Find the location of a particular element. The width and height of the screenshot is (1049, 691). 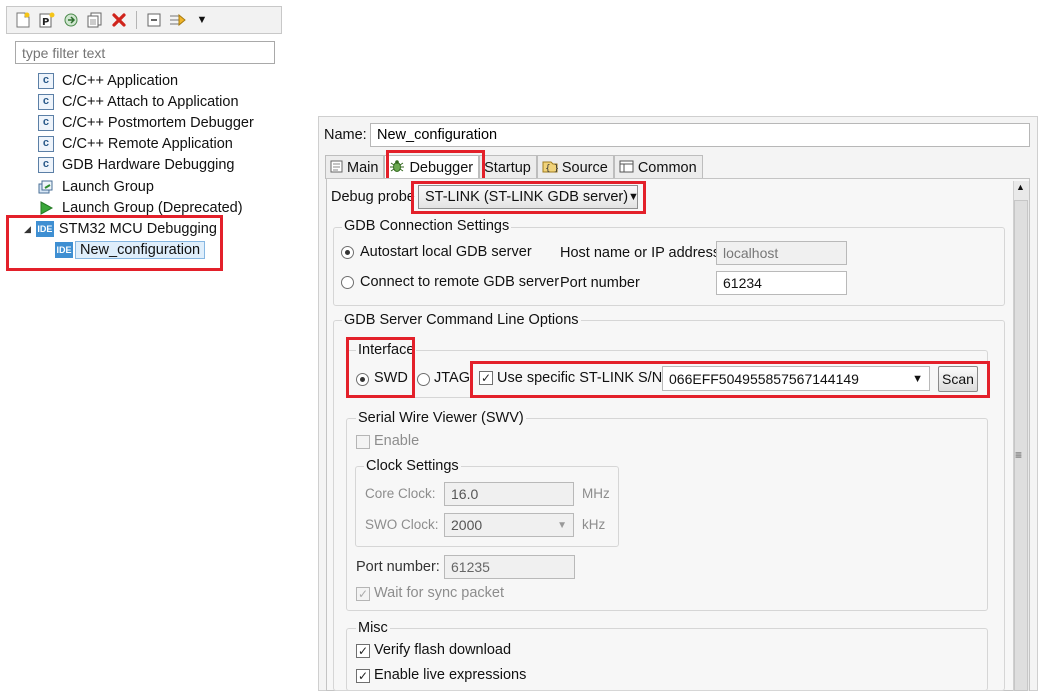

tree-item-label: C/C++ Application is located at coordinates (120, 81).